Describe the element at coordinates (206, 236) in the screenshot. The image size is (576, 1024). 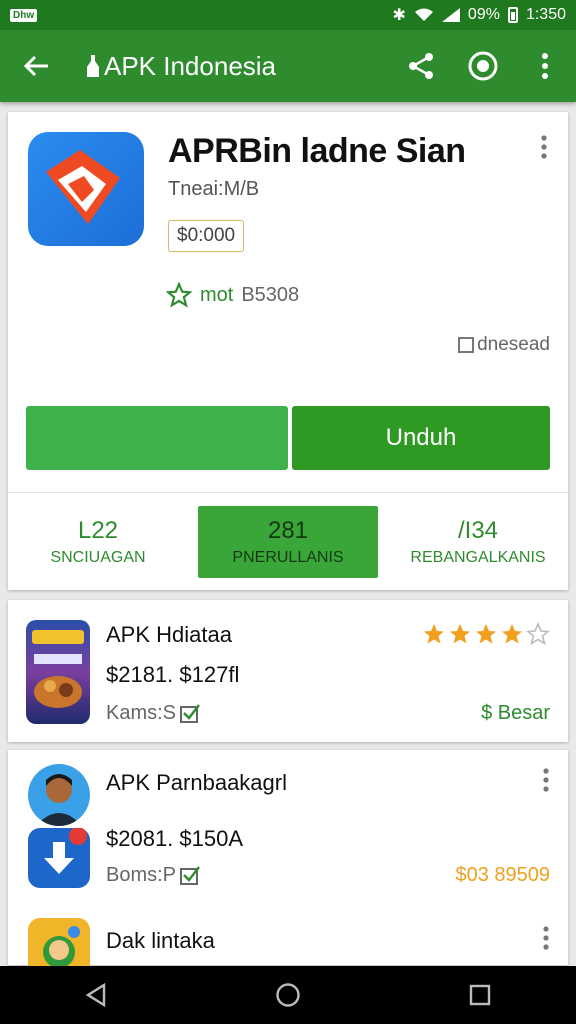
I see `price-chip: $0:000` at that location.